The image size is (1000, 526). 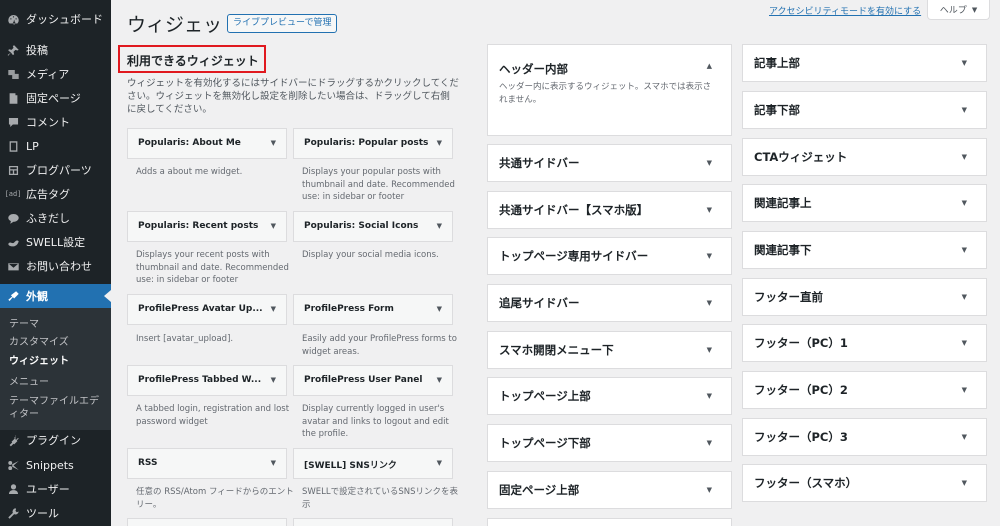 What do you see at coordinates (58, 408) in the screenshot?
I see `submenu-item-theme-editor: テーマファイルエディター` at bounding box center [58, 408].